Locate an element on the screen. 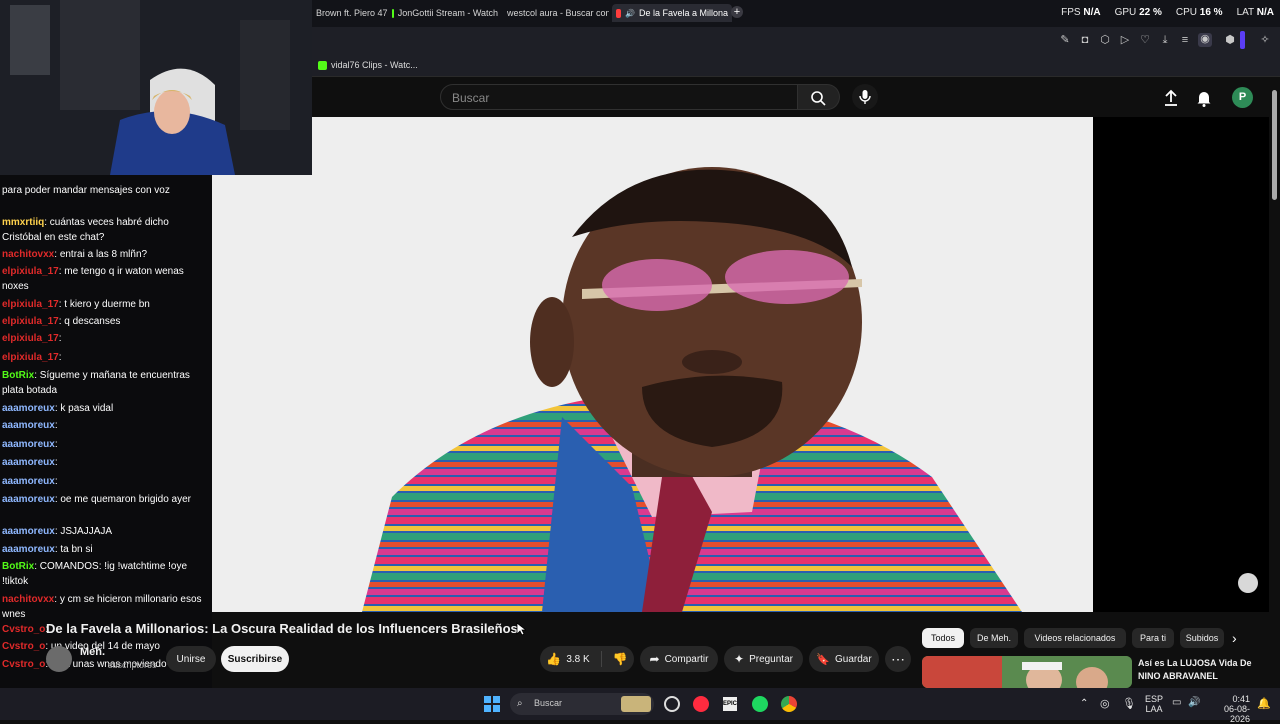 The image size is (1280, 724). dislike-button: 👎 is located at coordinates (620, 659).